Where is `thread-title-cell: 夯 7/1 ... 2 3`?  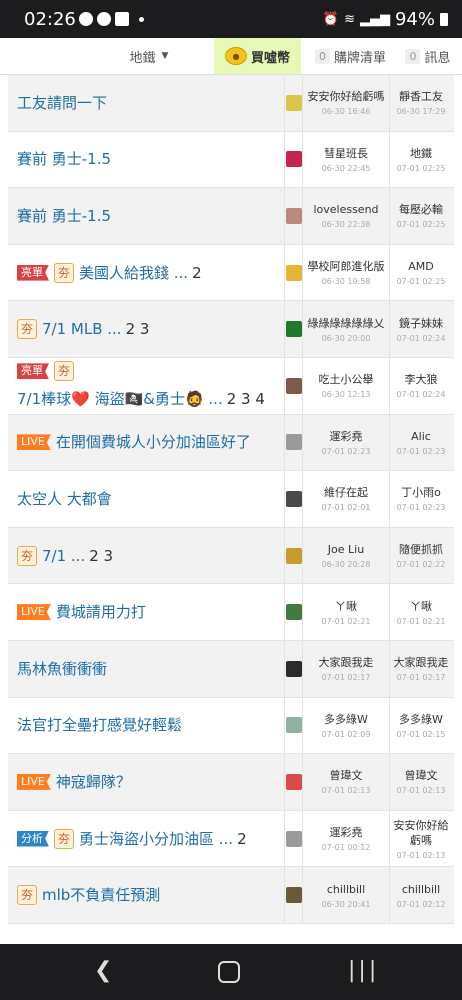
thread-title-cell: 夯 7/1 ... 2 3 is located at coordinates (146, 556).